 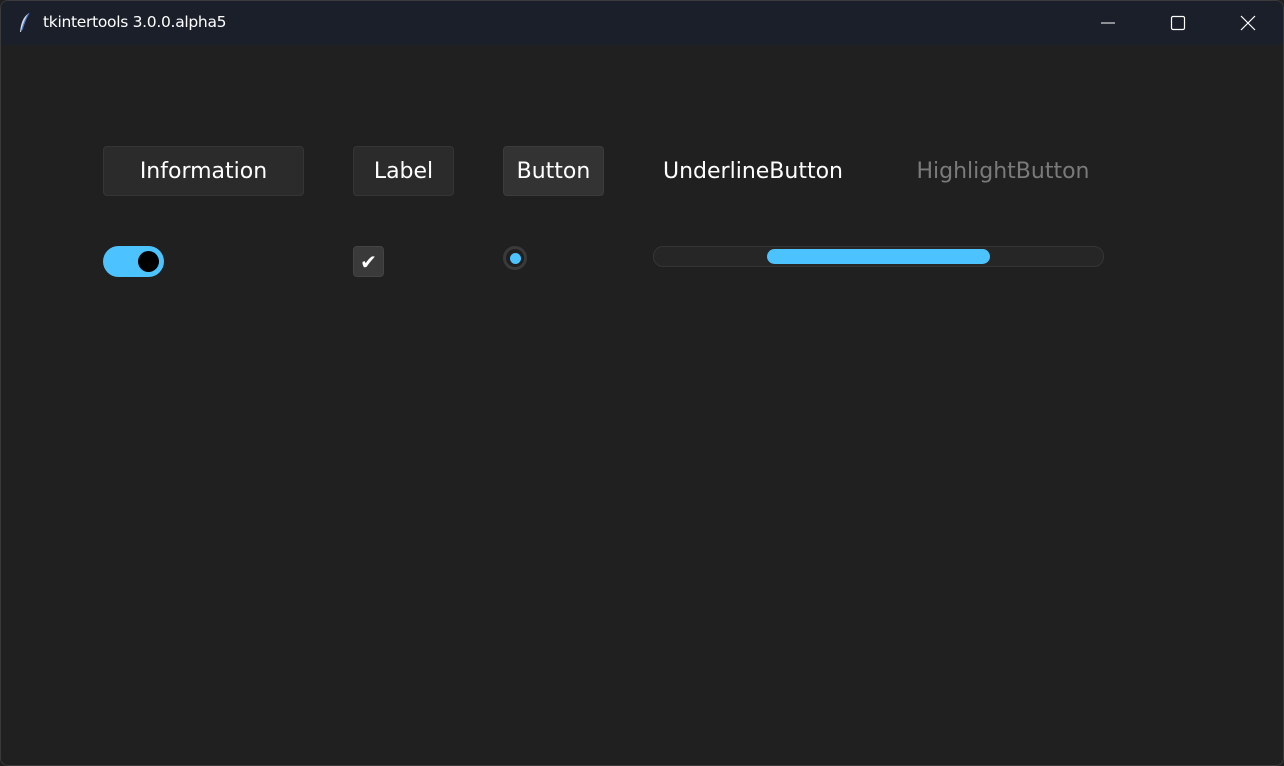 What do you see at coordinates (133, 261) in the screenshot?
I see `toggle-switch` at bounding box center [133, 261].